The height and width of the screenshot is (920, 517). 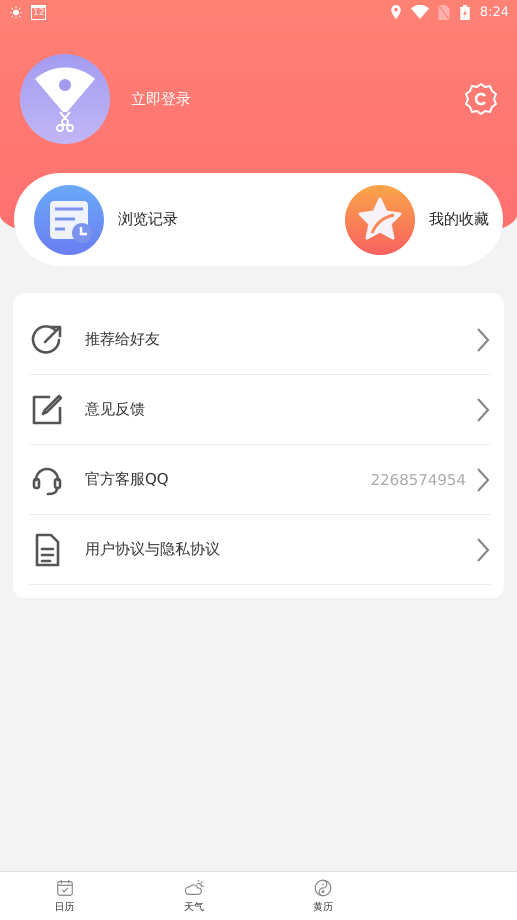 What do you see at coordinates (260, 340) in the screenshot?
I see `menu-row: 推荐给好友` at bounding box center [260, 340].